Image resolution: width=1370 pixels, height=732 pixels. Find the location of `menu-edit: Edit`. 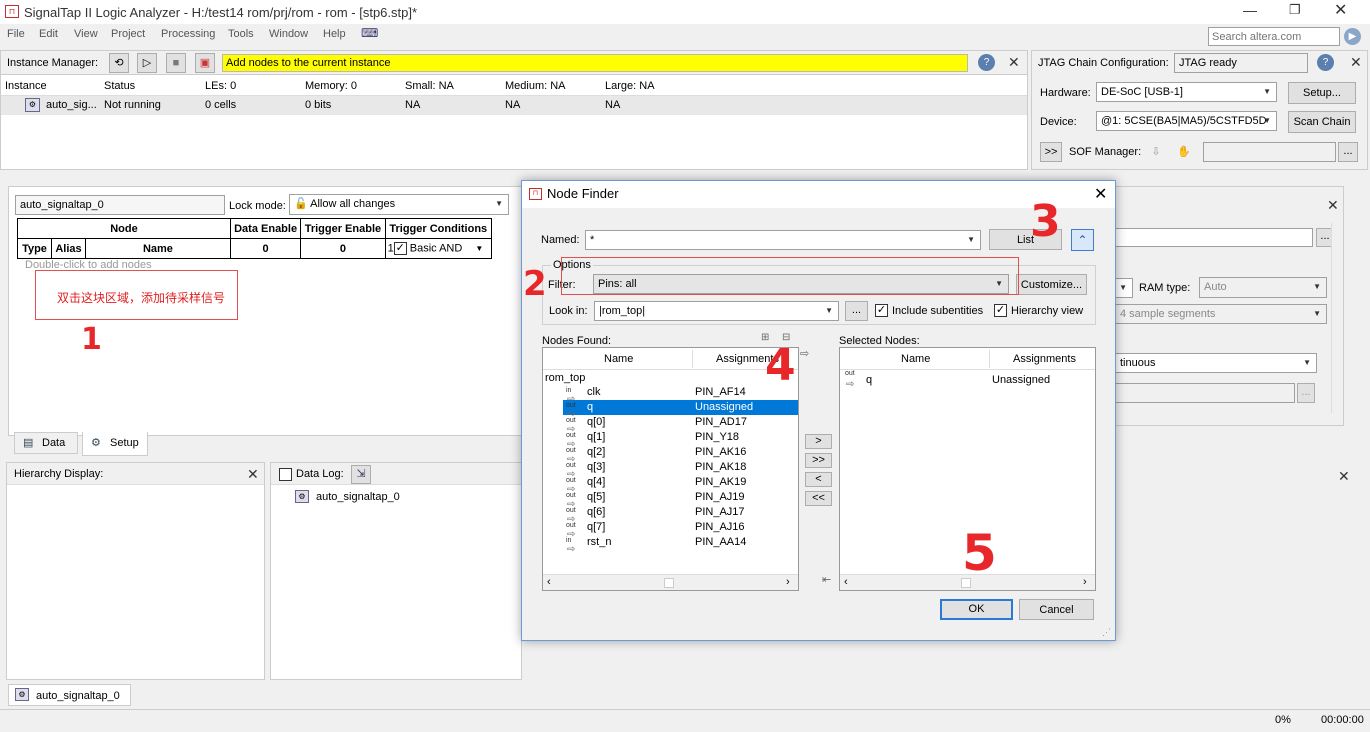

menu-edit: Edit is located at coordinates (48, 34).